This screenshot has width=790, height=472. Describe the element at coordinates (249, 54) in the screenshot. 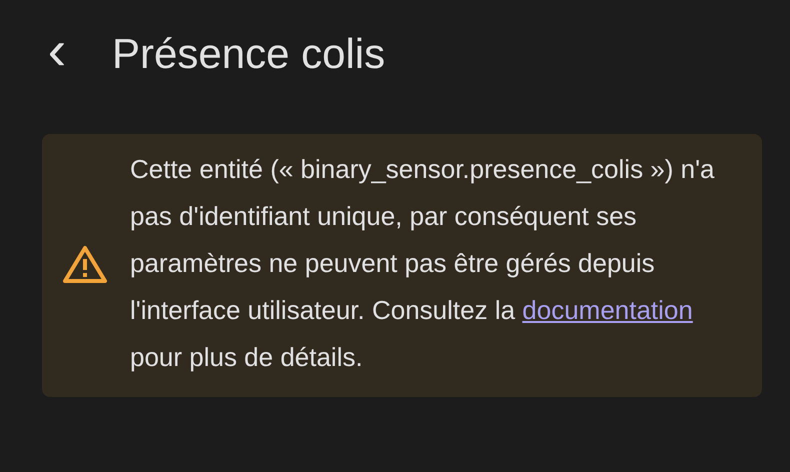

I see `page-title: Présence colis` at that location.